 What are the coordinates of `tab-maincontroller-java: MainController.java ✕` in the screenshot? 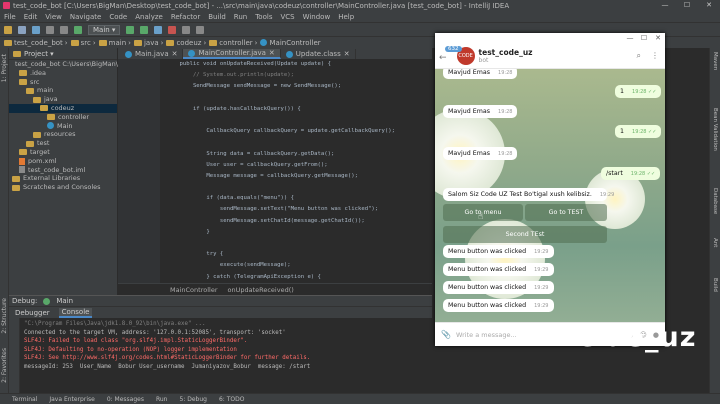 It's located at (232, 54).